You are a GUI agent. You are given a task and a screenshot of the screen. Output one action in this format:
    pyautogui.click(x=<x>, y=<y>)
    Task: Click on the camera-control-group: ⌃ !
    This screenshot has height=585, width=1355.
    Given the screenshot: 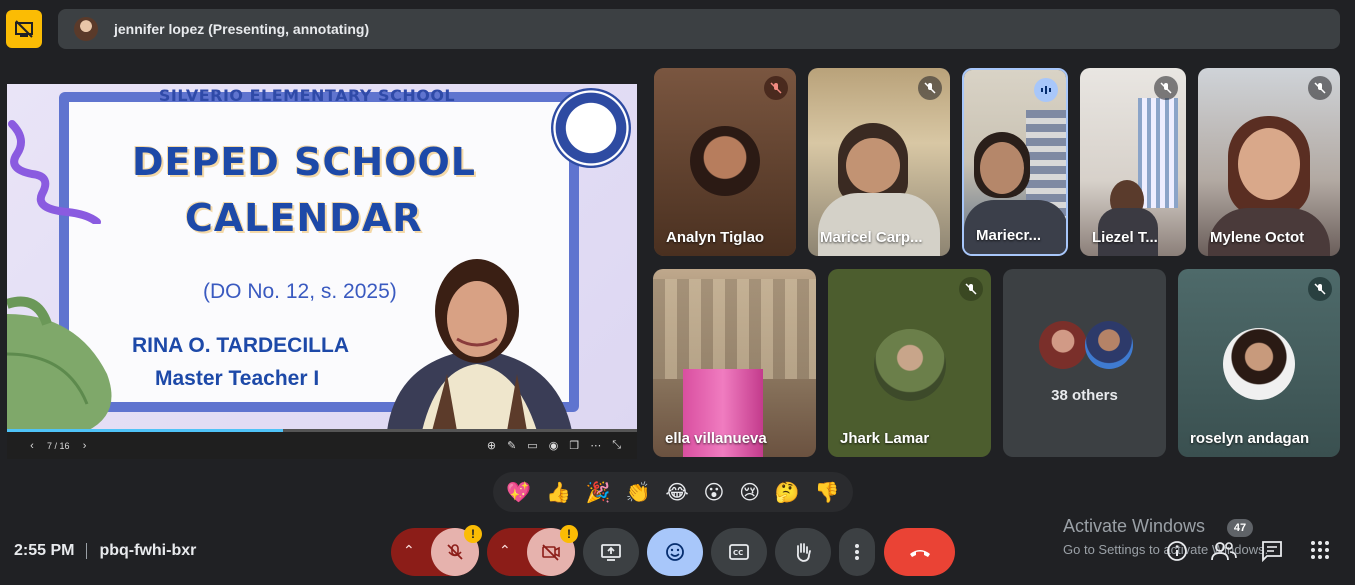 What is the action you would take?
    pyautogui.click(x=532, y=550)
    